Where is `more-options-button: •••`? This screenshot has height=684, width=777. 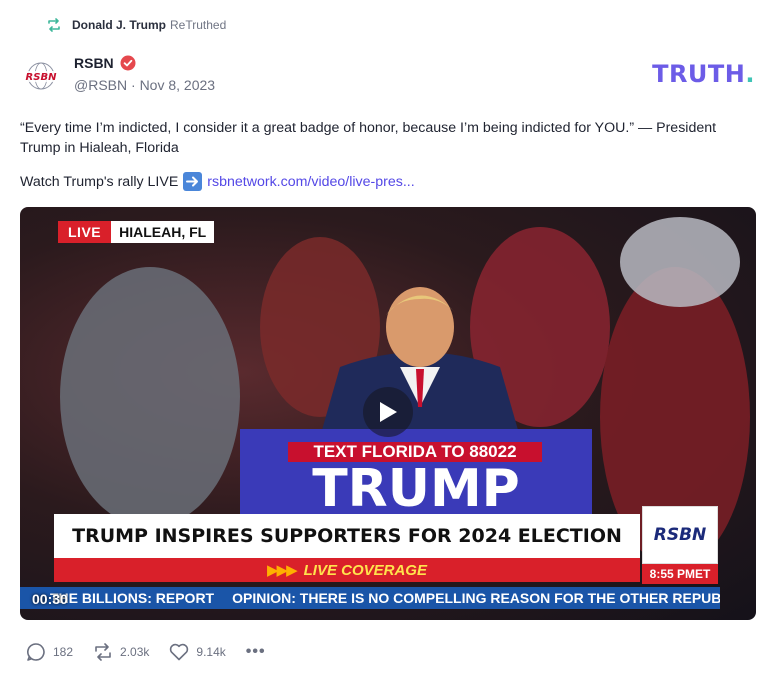
more-options-button: ••• is located at coordinates (256, 652).